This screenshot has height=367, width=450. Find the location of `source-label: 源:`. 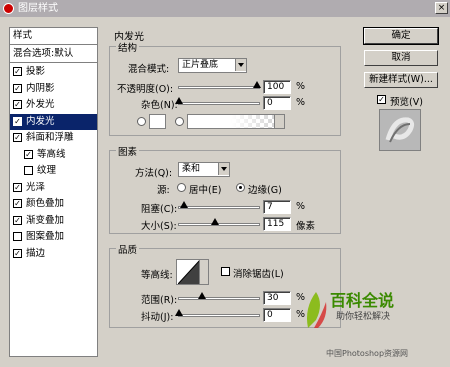

source-label: 源: is located at coordinates (163, 190).